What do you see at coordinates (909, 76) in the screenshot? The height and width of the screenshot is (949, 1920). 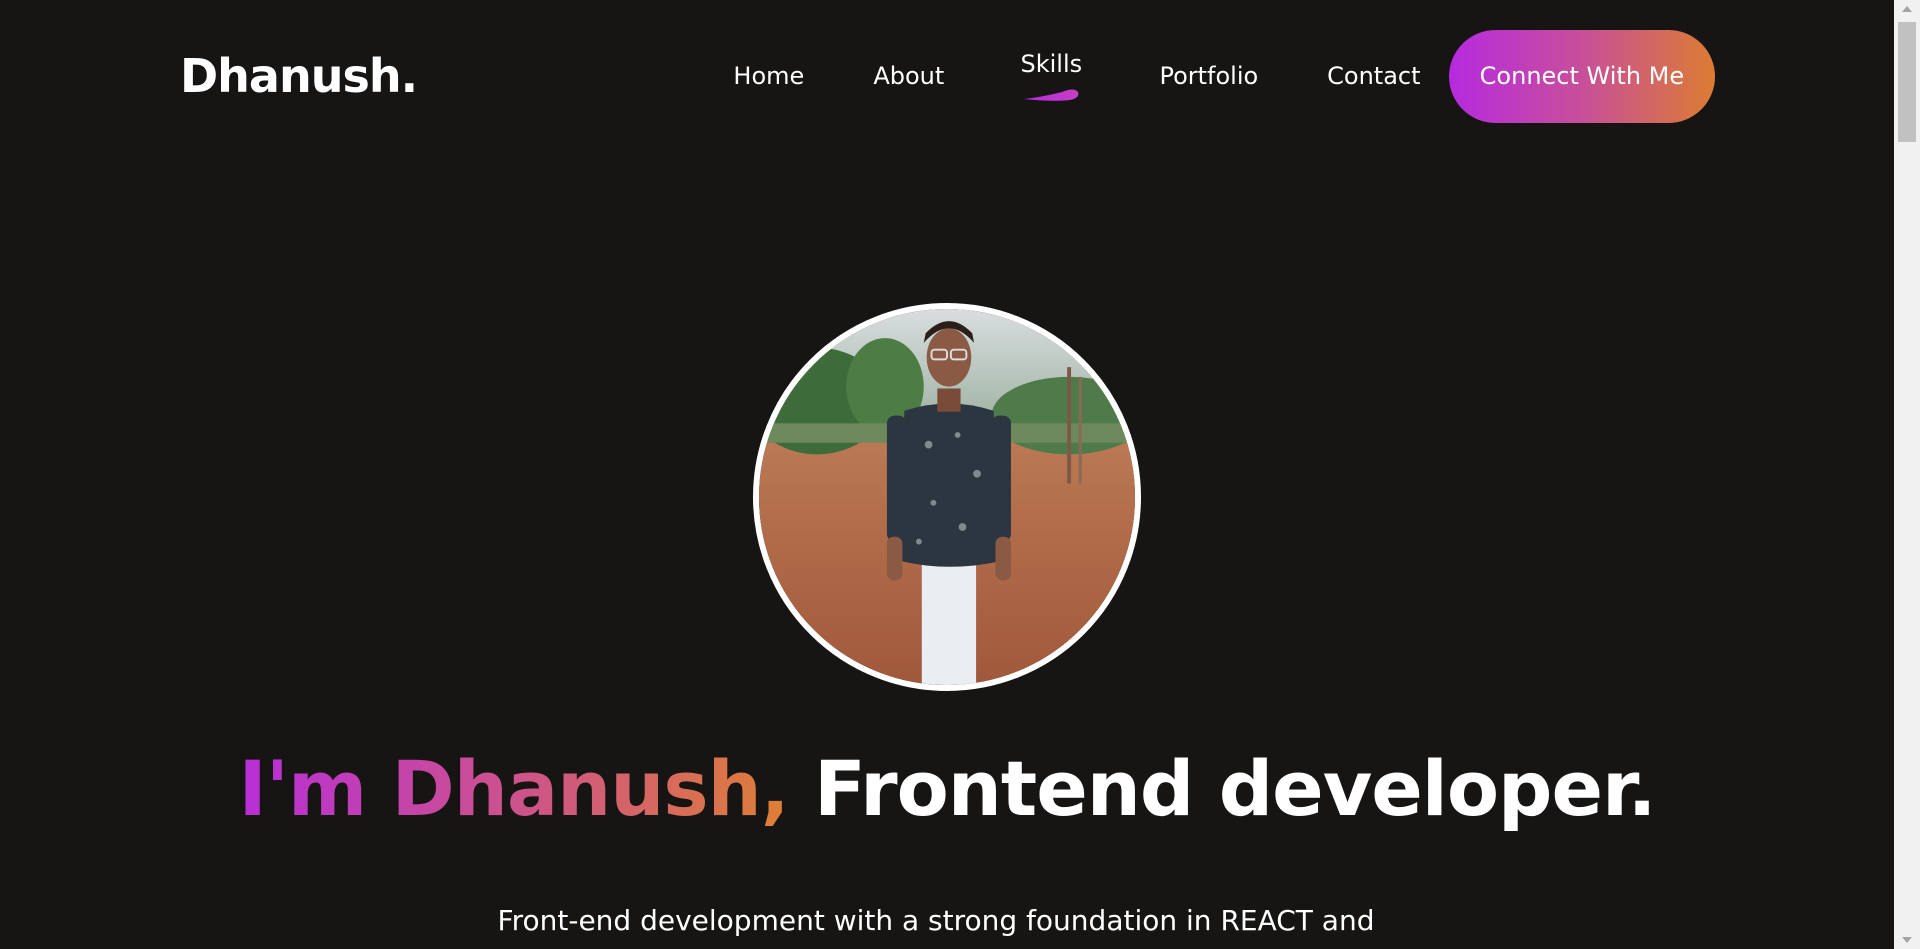 I see `nav-item-about: About` at bounding box center [909, 76].